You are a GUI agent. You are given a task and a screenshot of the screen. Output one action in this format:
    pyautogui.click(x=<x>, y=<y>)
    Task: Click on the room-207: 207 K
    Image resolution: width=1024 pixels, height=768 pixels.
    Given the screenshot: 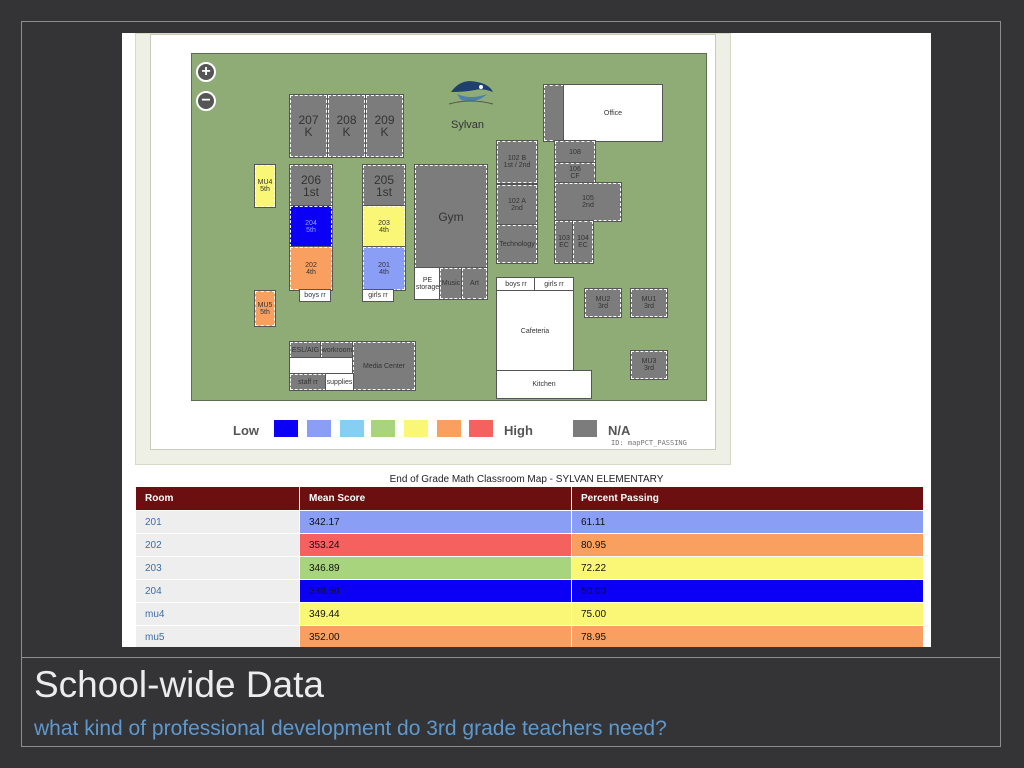 What is the action you would take?
    pyautogui.click(x=308, y=126)
    